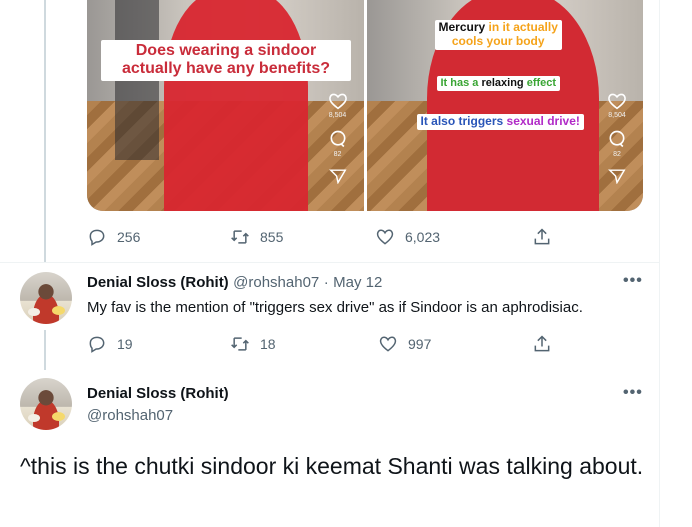 The width and height of the screenshot is (692, 527). What do you see at coordinates (129, 237) in the screenshot?
I see `reply-count: 256` at bounding box center [129, 237].